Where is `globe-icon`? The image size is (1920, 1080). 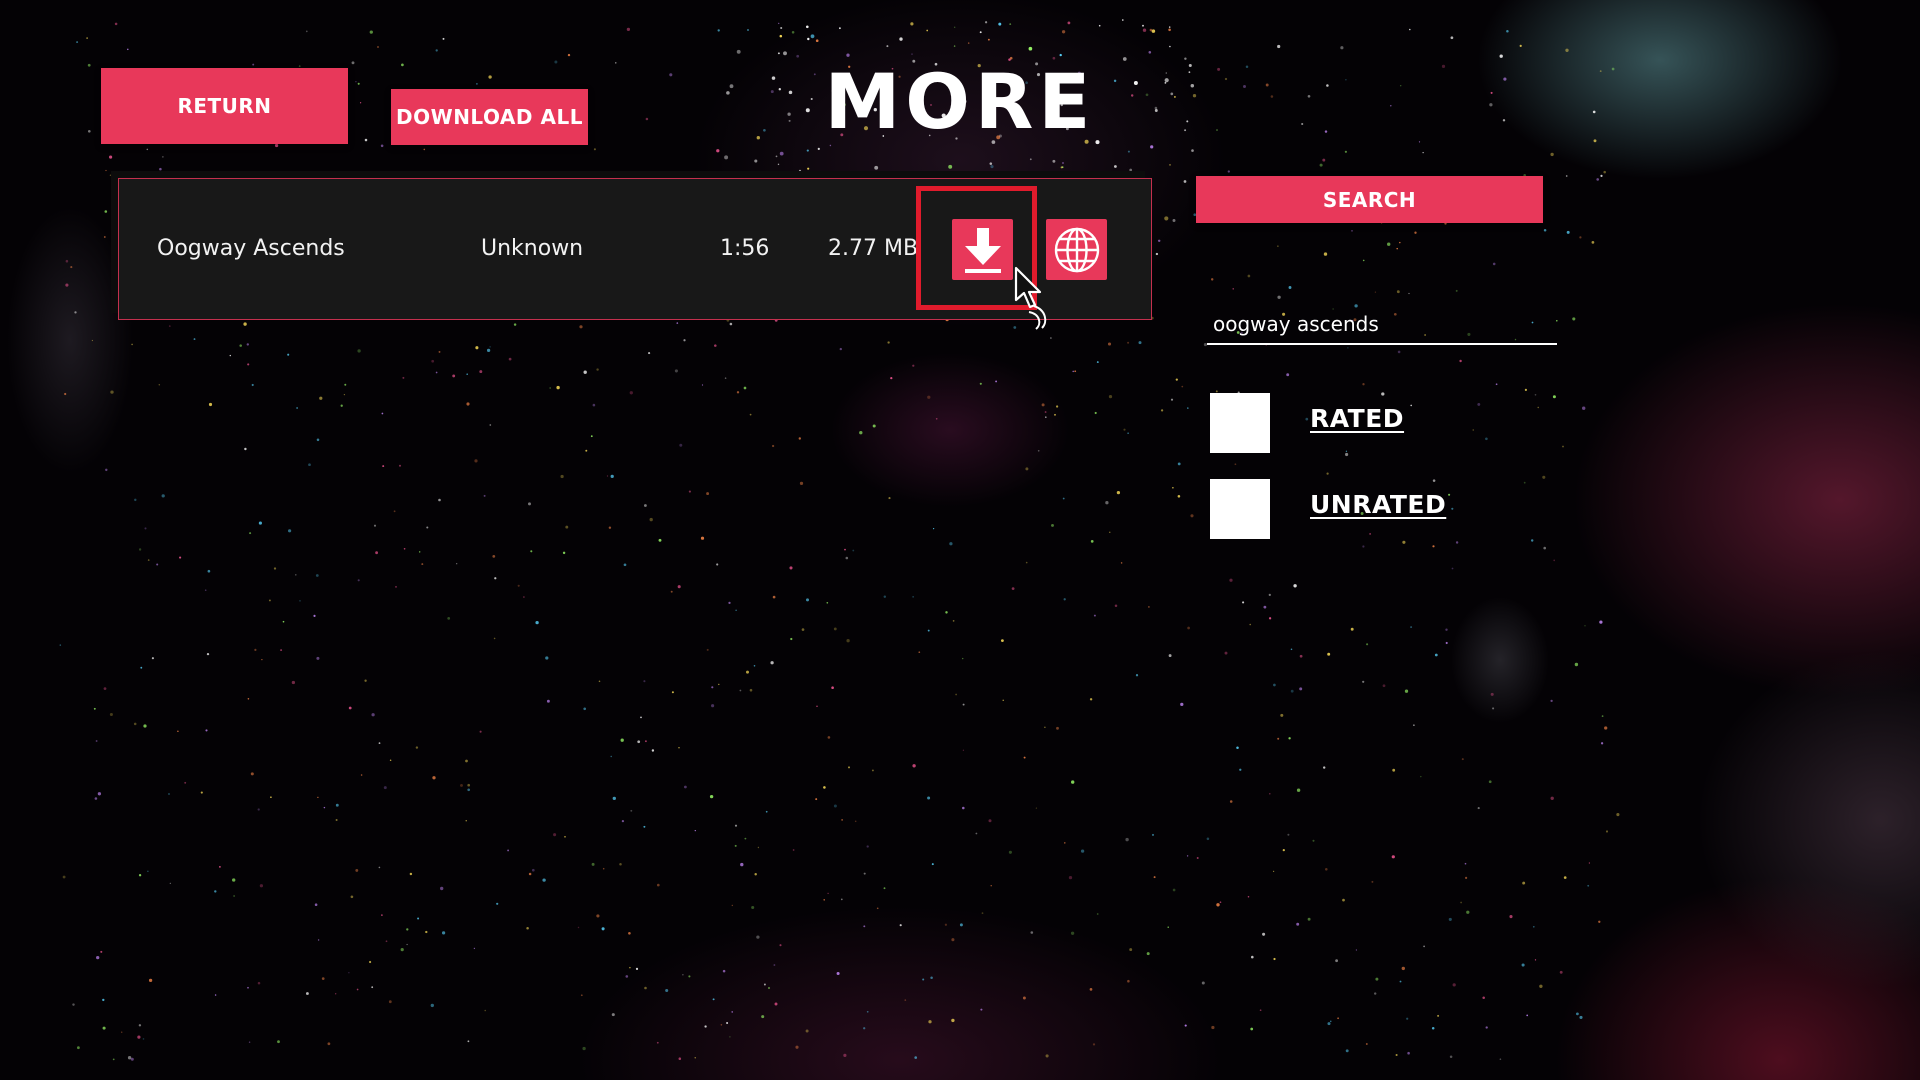 globe-icon is located at coordinates (1076, 249).